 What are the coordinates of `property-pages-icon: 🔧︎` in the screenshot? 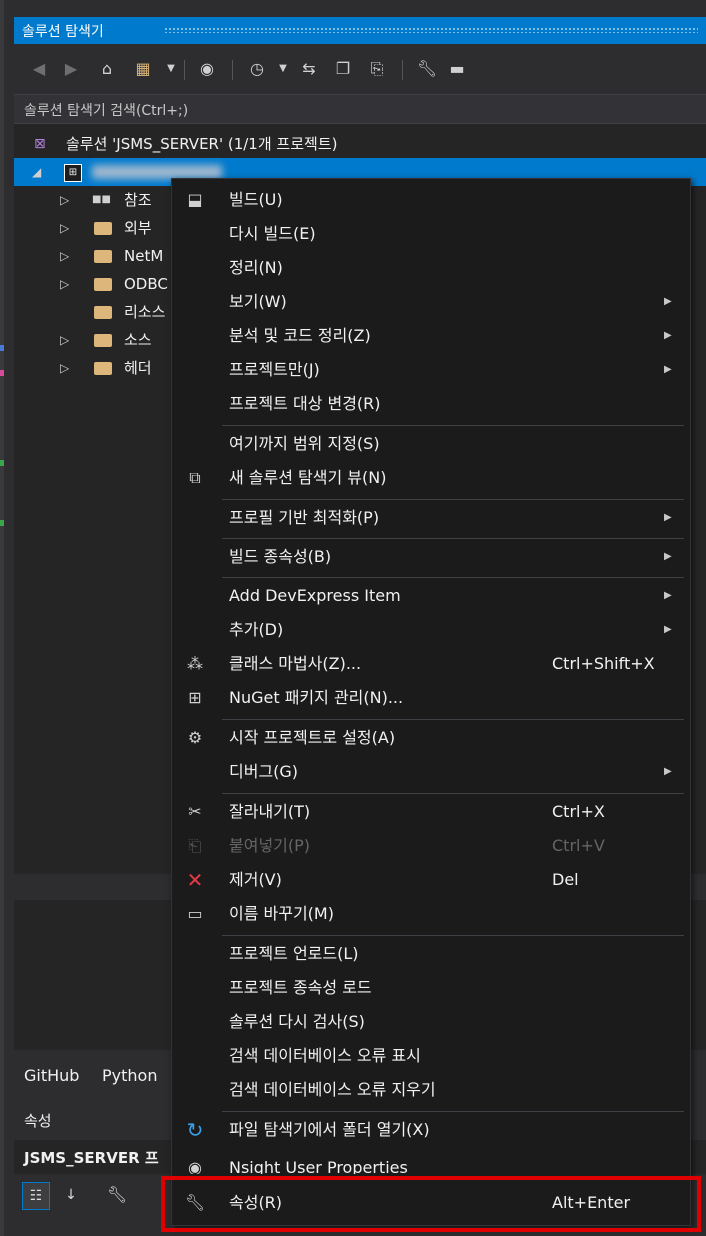 It's located at (117, 1195).